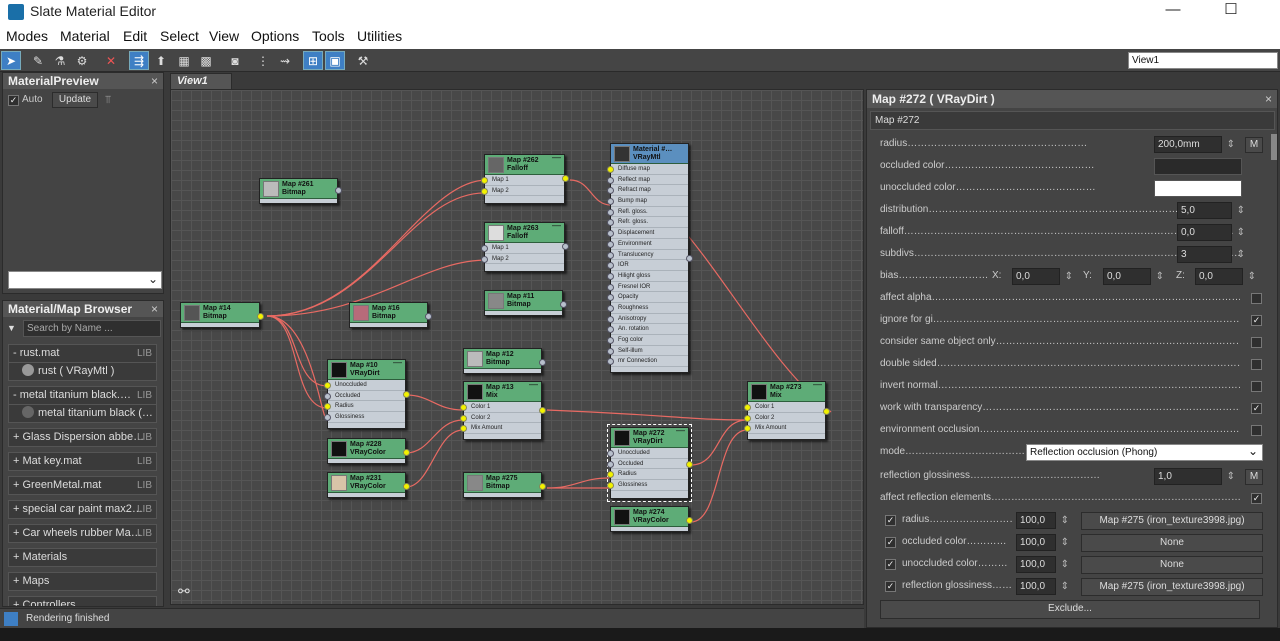  What do you see at coordinates (1203, 60) in the screenshot?
I see `view-selector: View1` at bounding box center [1203, 60].